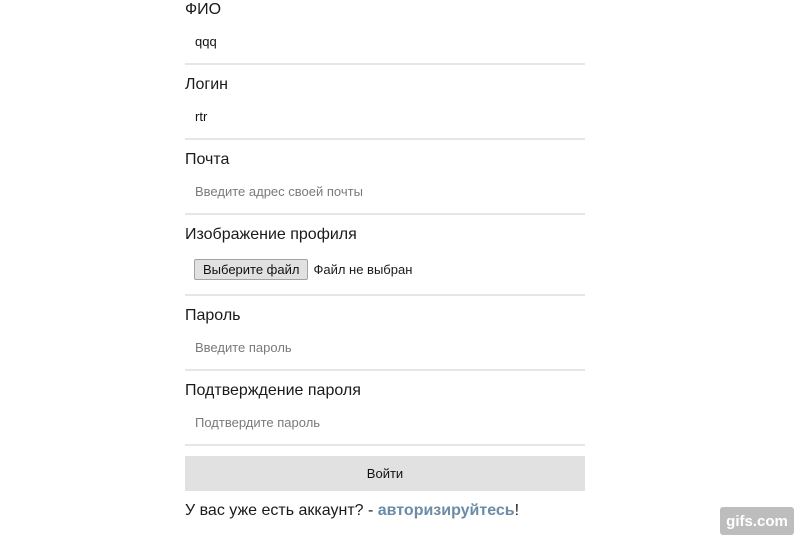 The image size is (800, 540). What do you see at coordinates (385, 192) in the screenshot?
I see `email-input` at bounding box center [385, 192].